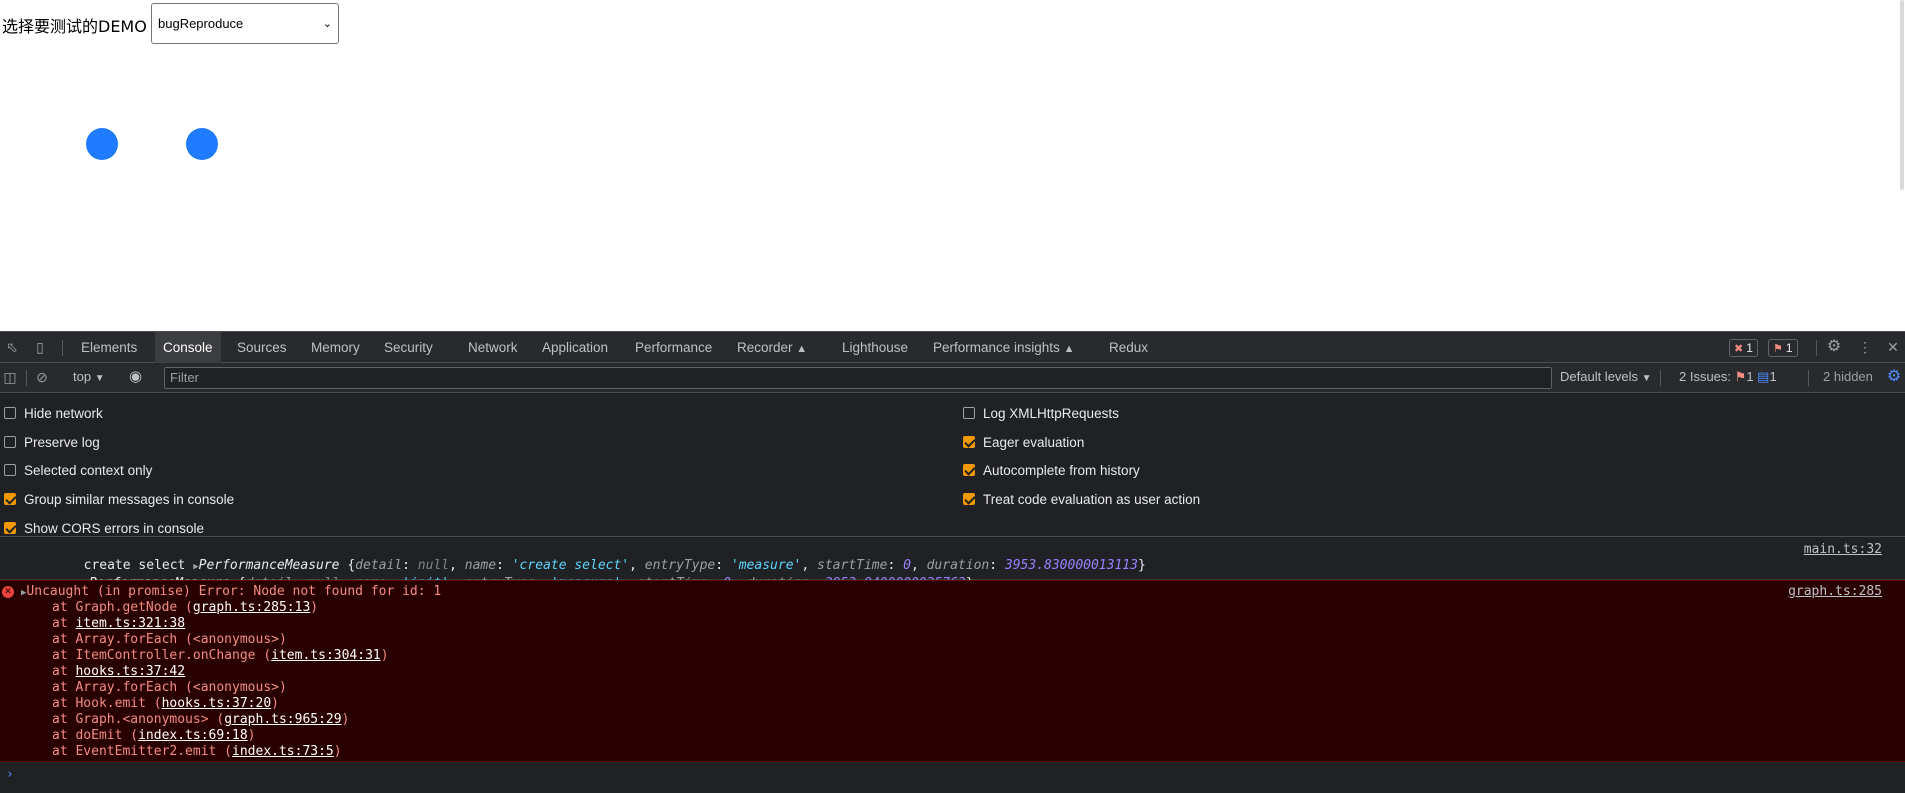 This screenshot has height=793, width=1905. I want to click on option-group-similar: Group similar messages in console, so click(119, 500).